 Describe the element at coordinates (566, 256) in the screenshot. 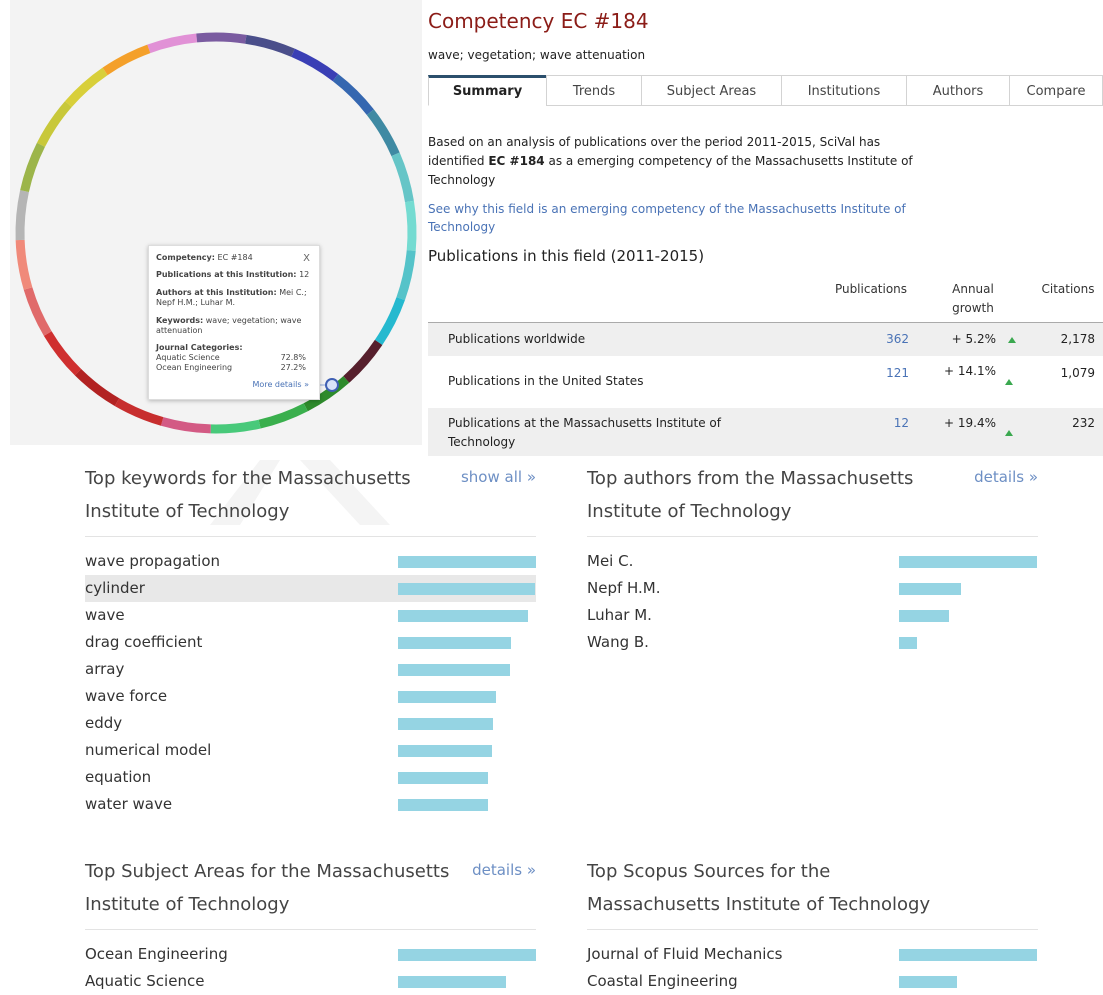

I see `publications-heading: Publications in this field (2011-2015)` at that location.